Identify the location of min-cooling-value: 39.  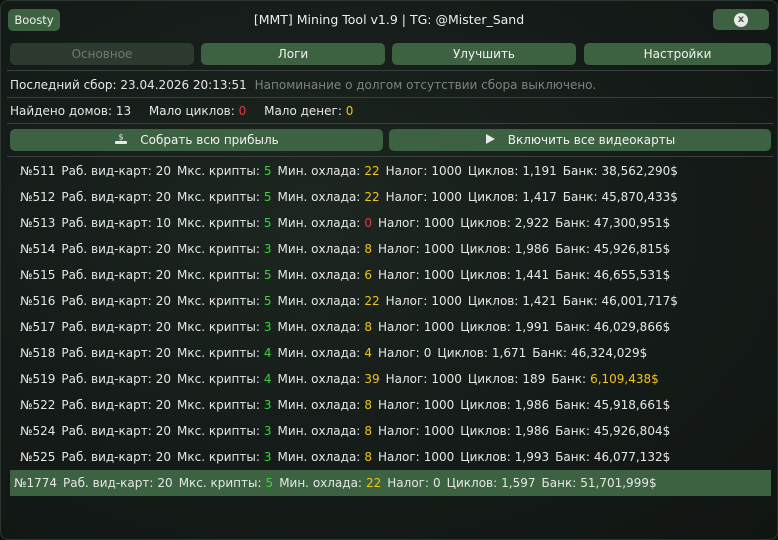
(372, 379).